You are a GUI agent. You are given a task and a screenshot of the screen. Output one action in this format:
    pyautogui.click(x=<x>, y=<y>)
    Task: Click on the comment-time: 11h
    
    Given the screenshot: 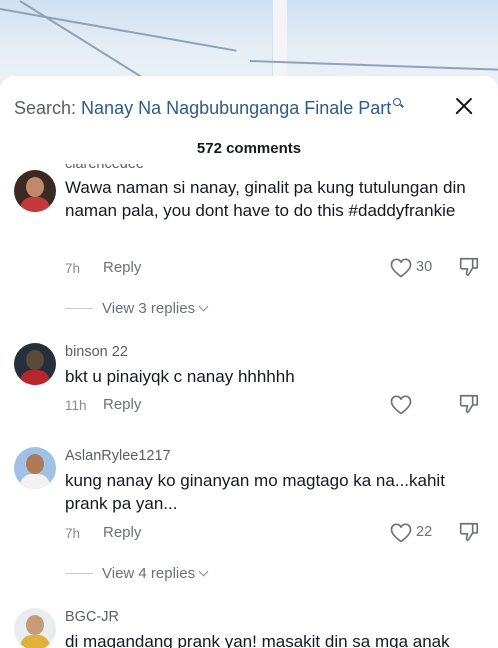 What is the action you would take?
    pyautogui.click(x=76, y=405)
    